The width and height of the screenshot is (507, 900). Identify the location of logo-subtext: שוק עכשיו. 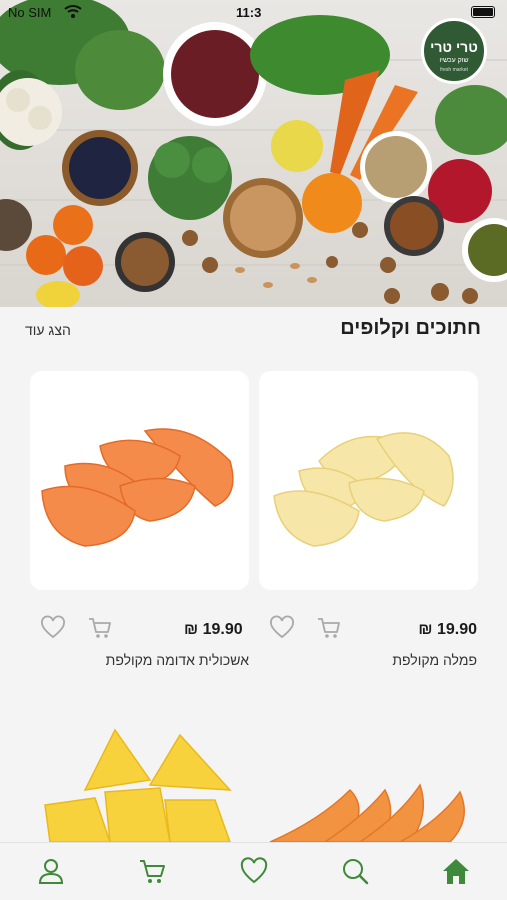
(454, 60).